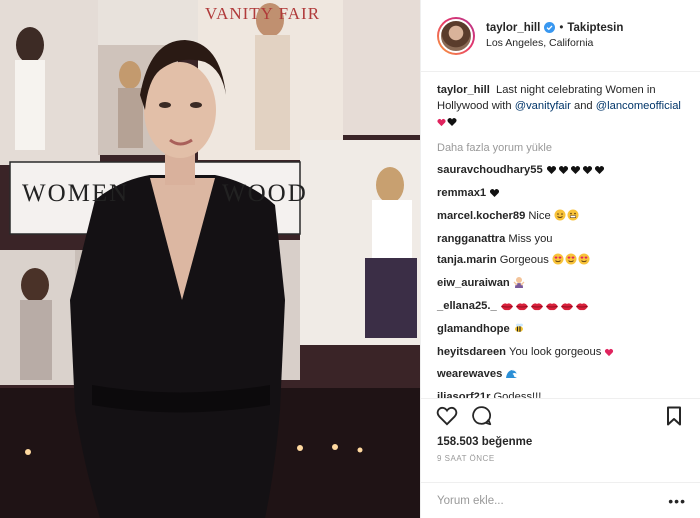 The image size is (700, 518). I want to click on caption-mention-vanityfair: @vanityfair, so click(543, 106).